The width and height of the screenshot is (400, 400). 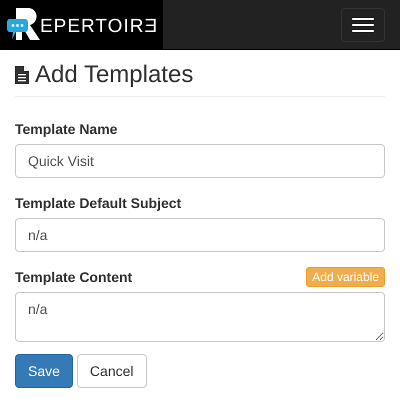 What do you see at coordinates (200, 235) in the screenshot?
I see `text-input: n/a` at bounding box center [200, 235].